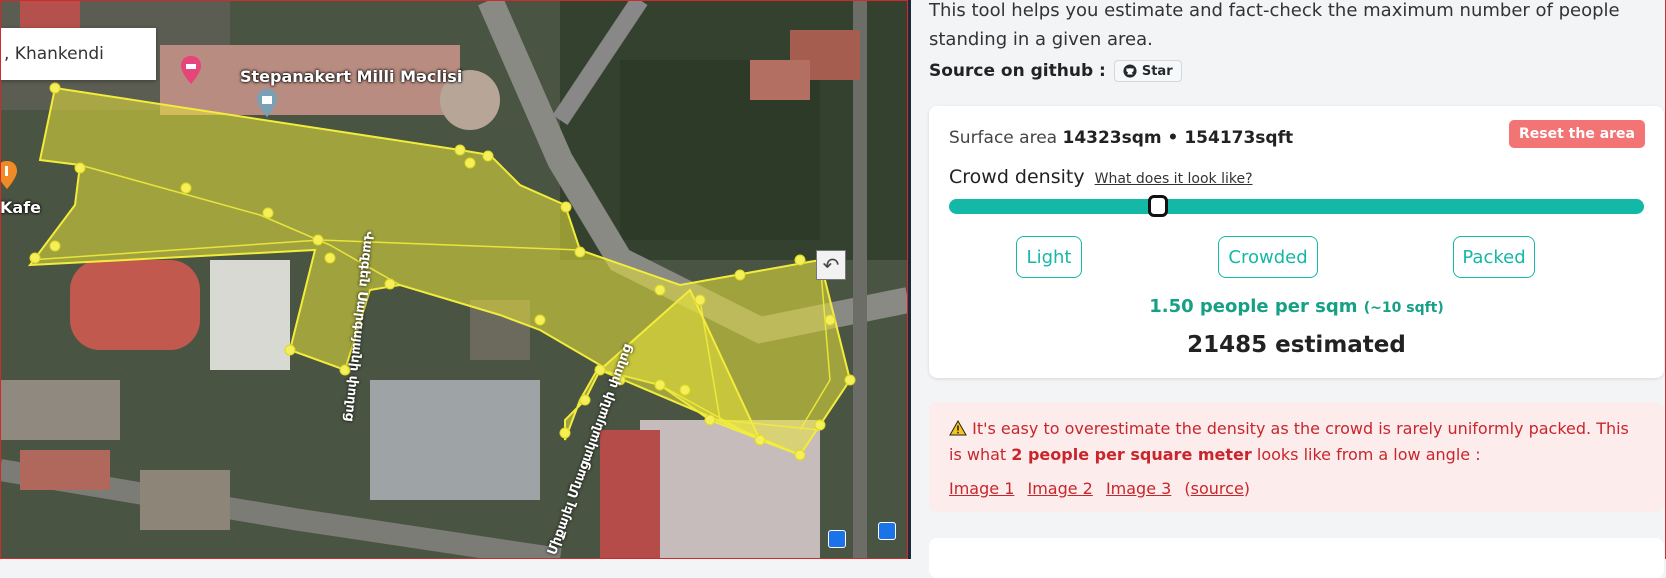  I want to click on github-star-button: Star, so click(1147, 71).